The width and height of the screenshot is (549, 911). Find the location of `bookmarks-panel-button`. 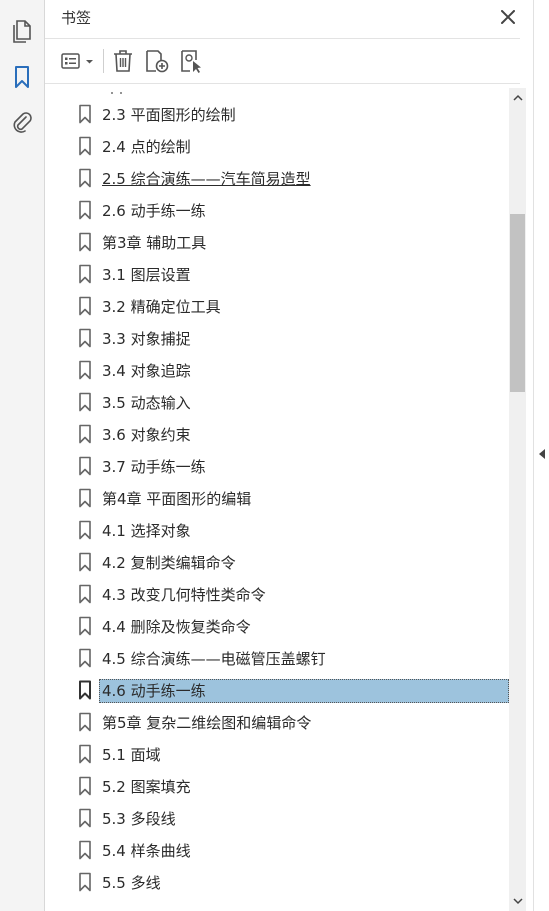

bookmarks-panel-button is located at coordinates (22, 77).